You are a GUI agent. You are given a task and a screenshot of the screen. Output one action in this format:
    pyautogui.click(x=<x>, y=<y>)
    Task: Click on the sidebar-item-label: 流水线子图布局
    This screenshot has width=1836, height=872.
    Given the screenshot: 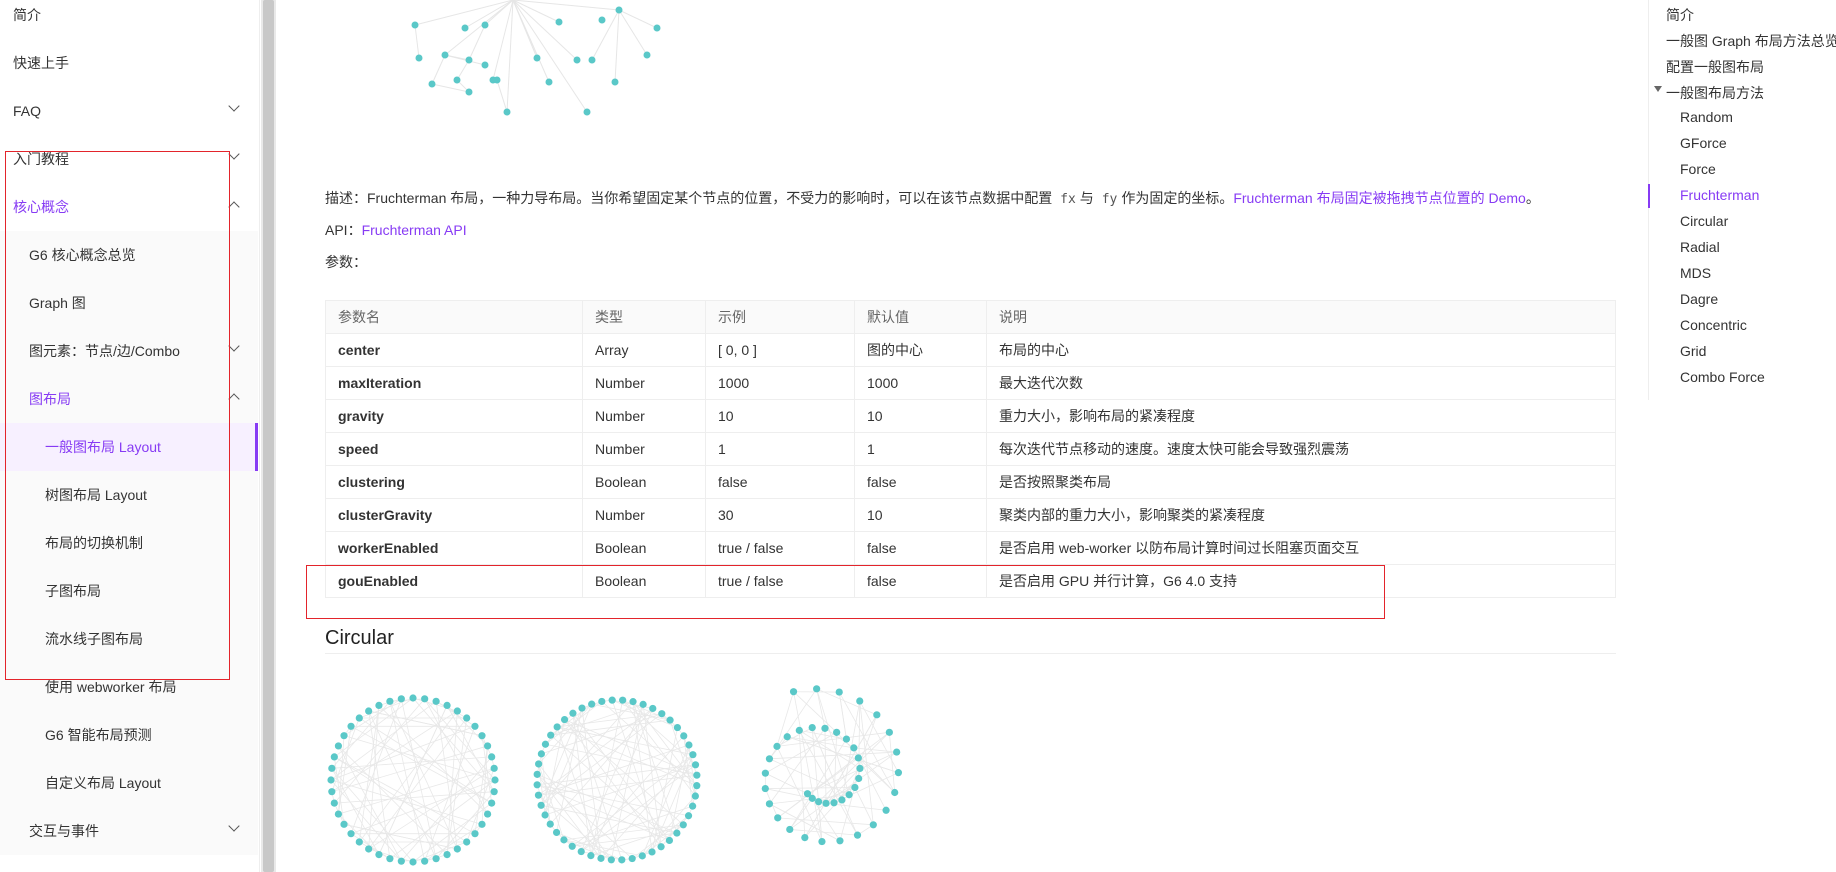 What is the action you would take?
    pyautogui.click(x=94, y=639)
    